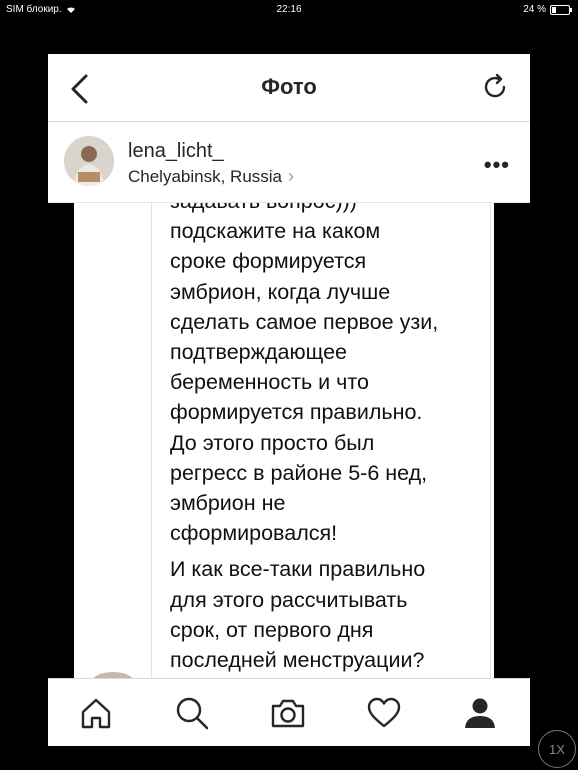 Image resolution: width=578 pixels, height=770 pixels. Describe the element at coordinates (304, 321) in the screenshot. I see `message-line: сделать самое первое узи,` at that location.